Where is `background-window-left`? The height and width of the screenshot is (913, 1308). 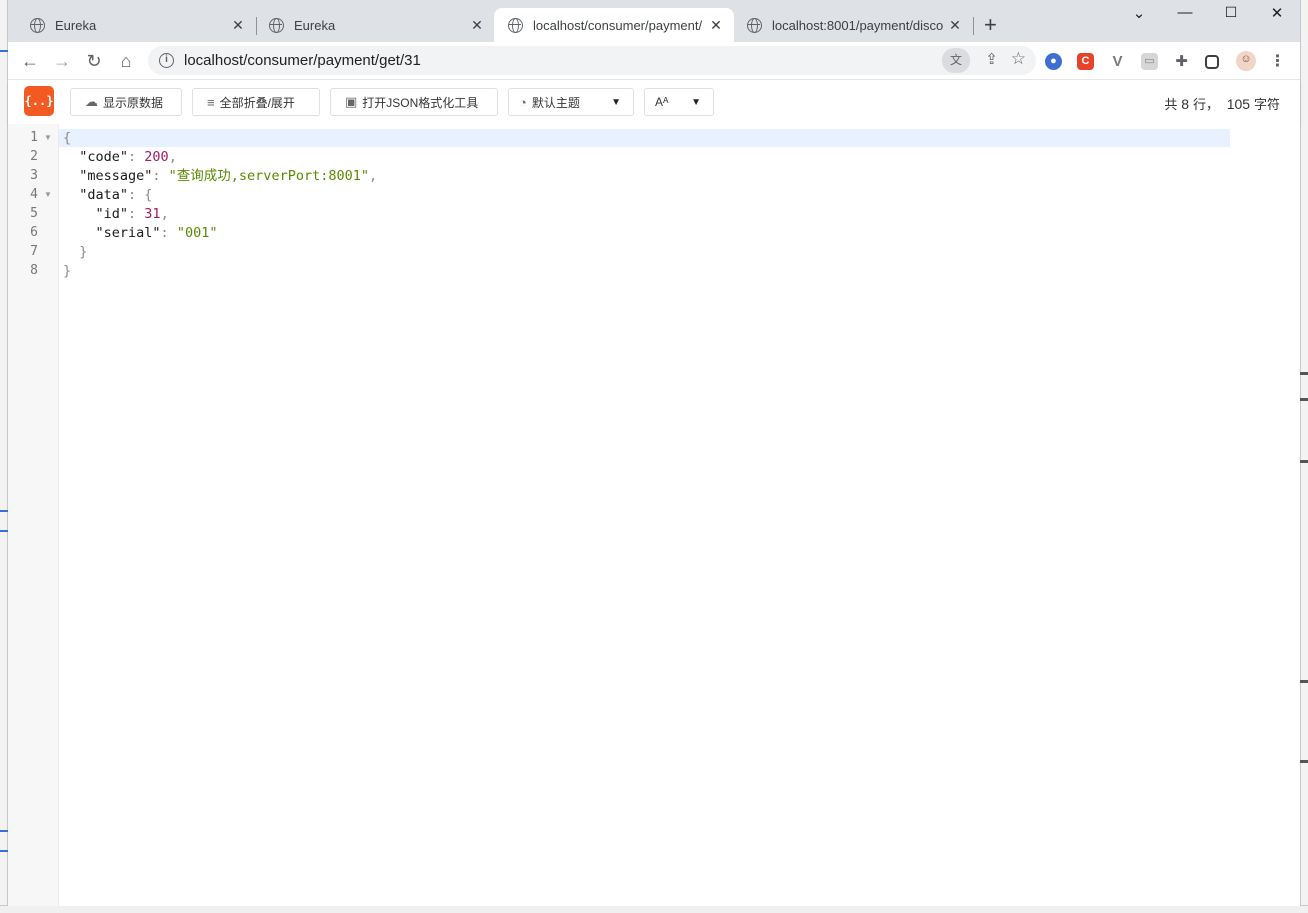
background-window-left is located at coordinates (4, 456).